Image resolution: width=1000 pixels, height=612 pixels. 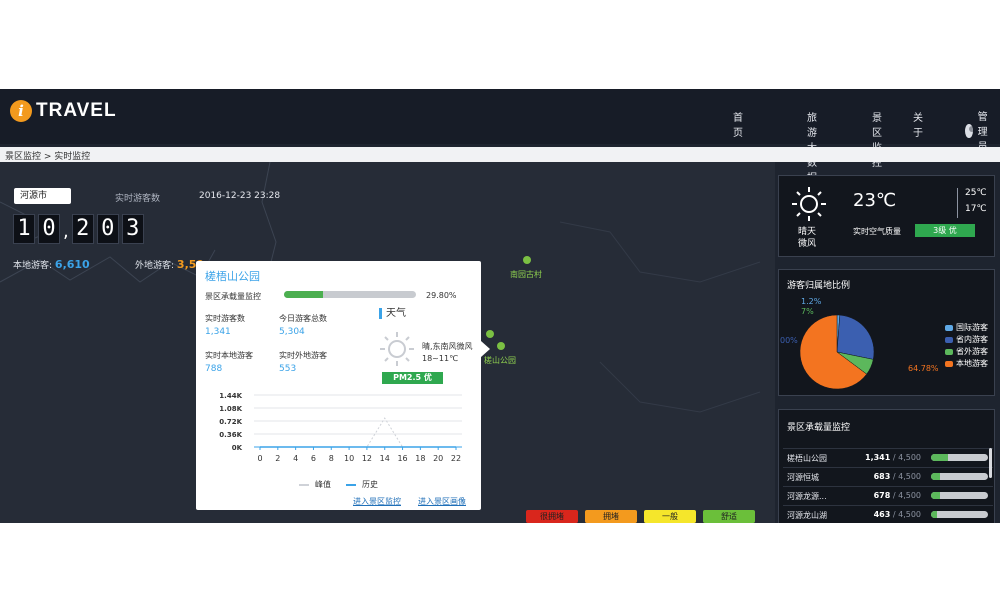 What do you see at coordinates (233, 296) in the screenshot?
I see `capacity-label: 景区承载量监控` at bounding box center [233, 296].